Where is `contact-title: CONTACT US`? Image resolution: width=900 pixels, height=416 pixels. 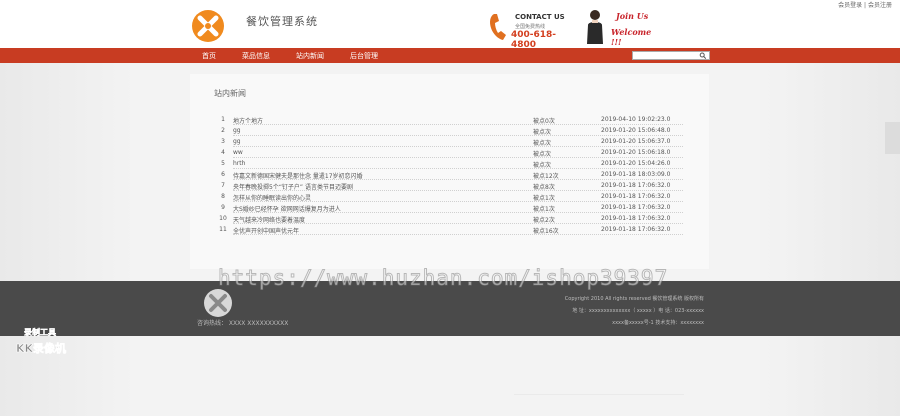
contact-title: CONTACT US is located at coordinates (540, 17).